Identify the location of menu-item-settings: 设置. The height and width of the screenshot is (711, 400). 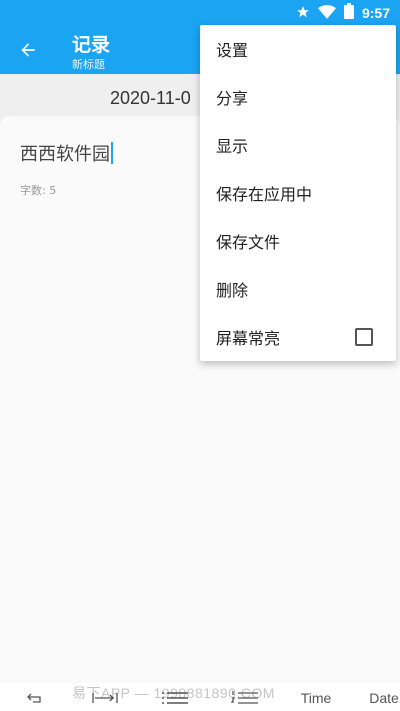
(298, 49).